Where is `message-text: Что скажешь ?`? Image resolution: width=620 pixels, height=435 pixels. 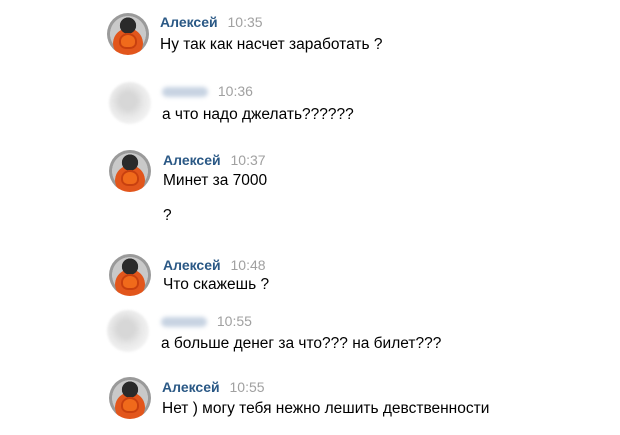 message-text: Что скажешь ? is located at coordinates (216, 284).